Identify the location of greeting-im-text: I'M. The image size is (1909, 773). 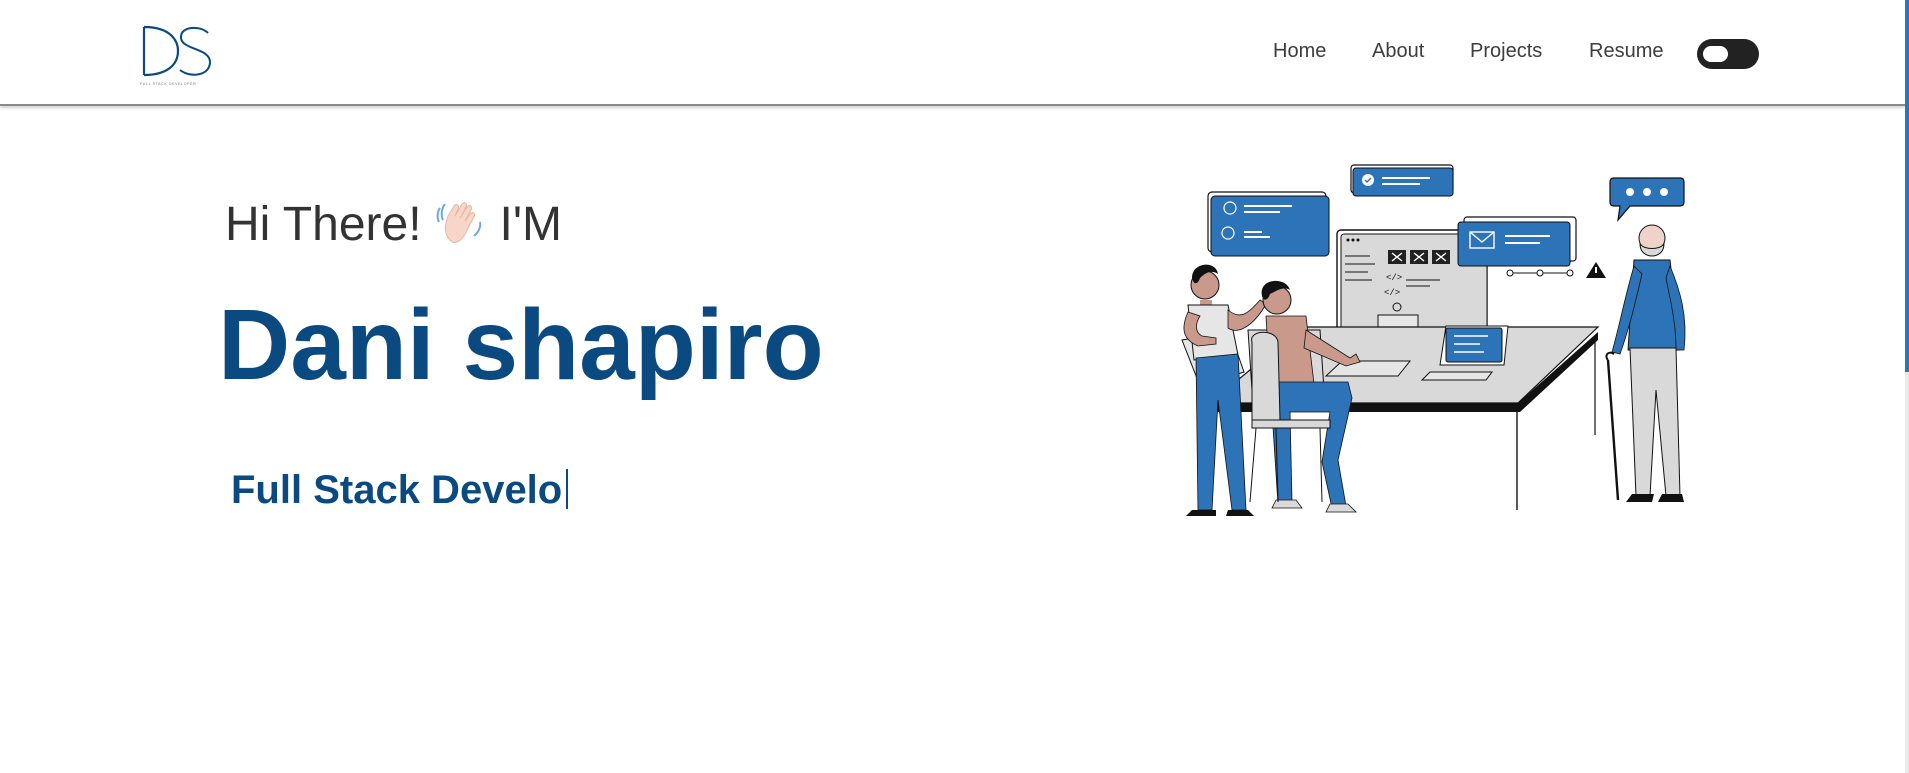
(531, 224).